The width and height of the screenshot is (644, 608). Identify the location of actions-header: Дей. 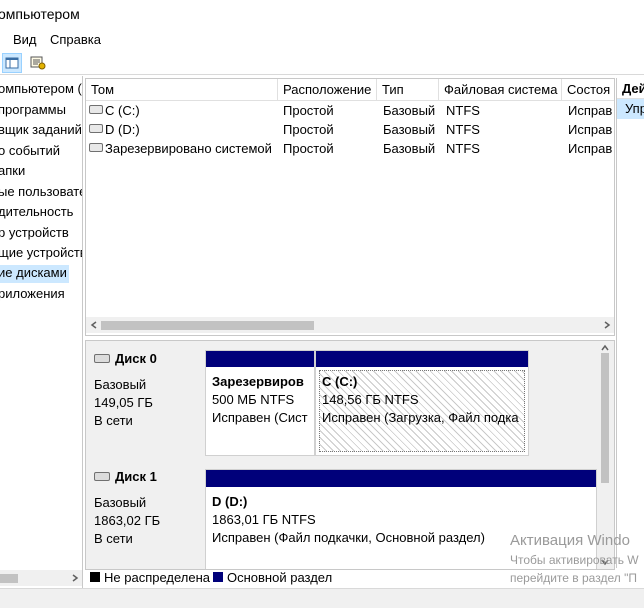
(633, 88).